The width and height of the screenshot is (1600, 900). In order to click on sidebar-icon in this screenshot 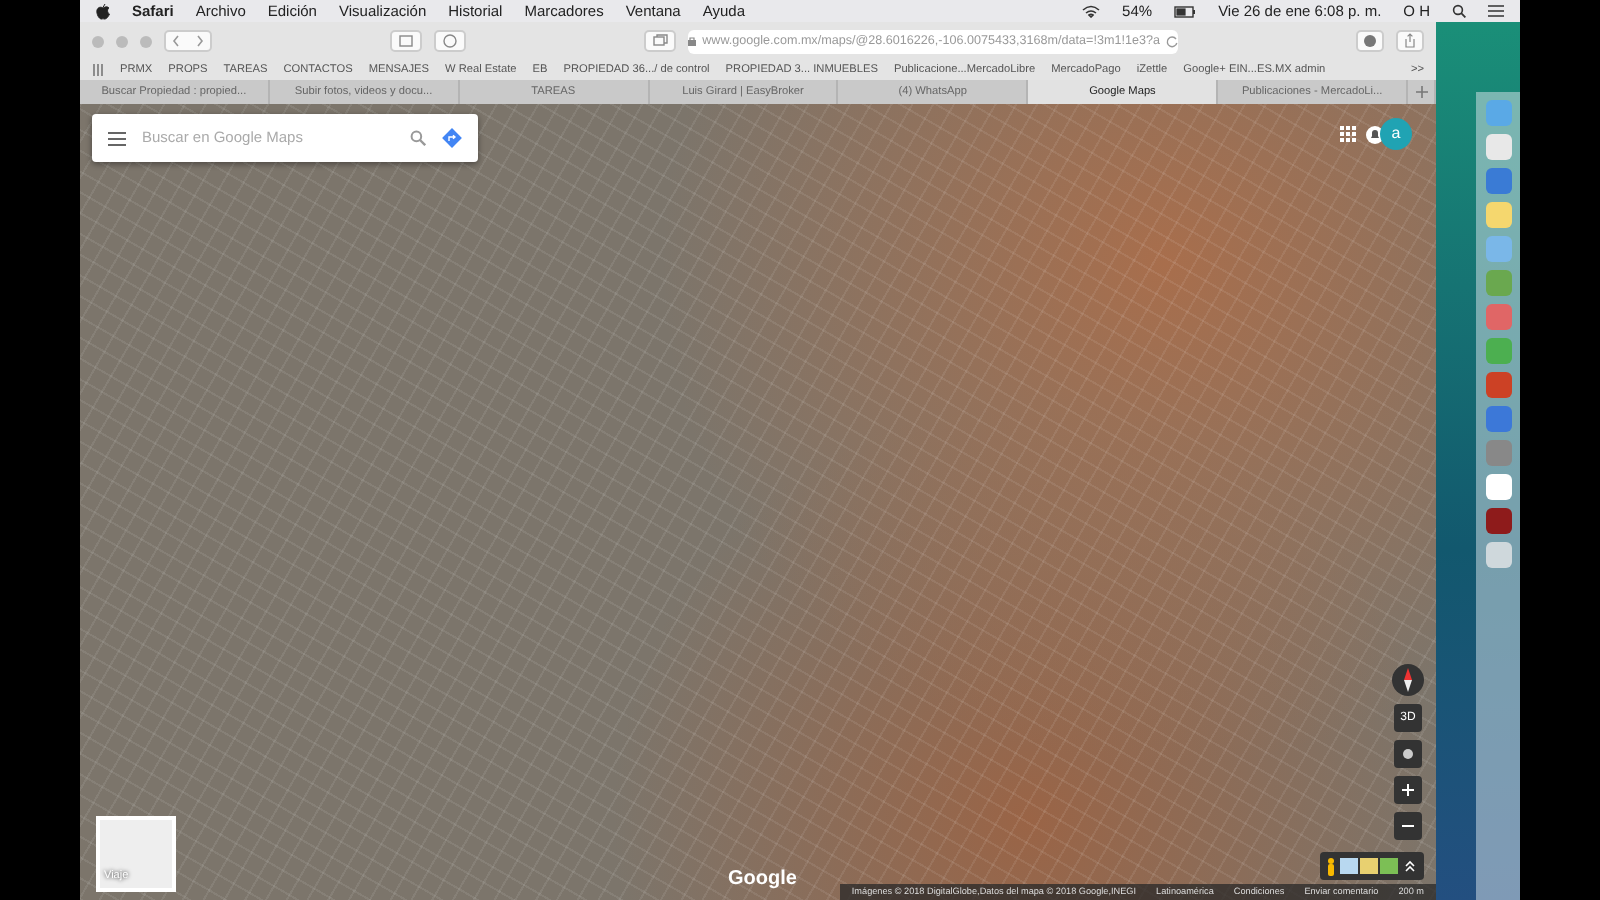, I will do `click(406, 41)`.